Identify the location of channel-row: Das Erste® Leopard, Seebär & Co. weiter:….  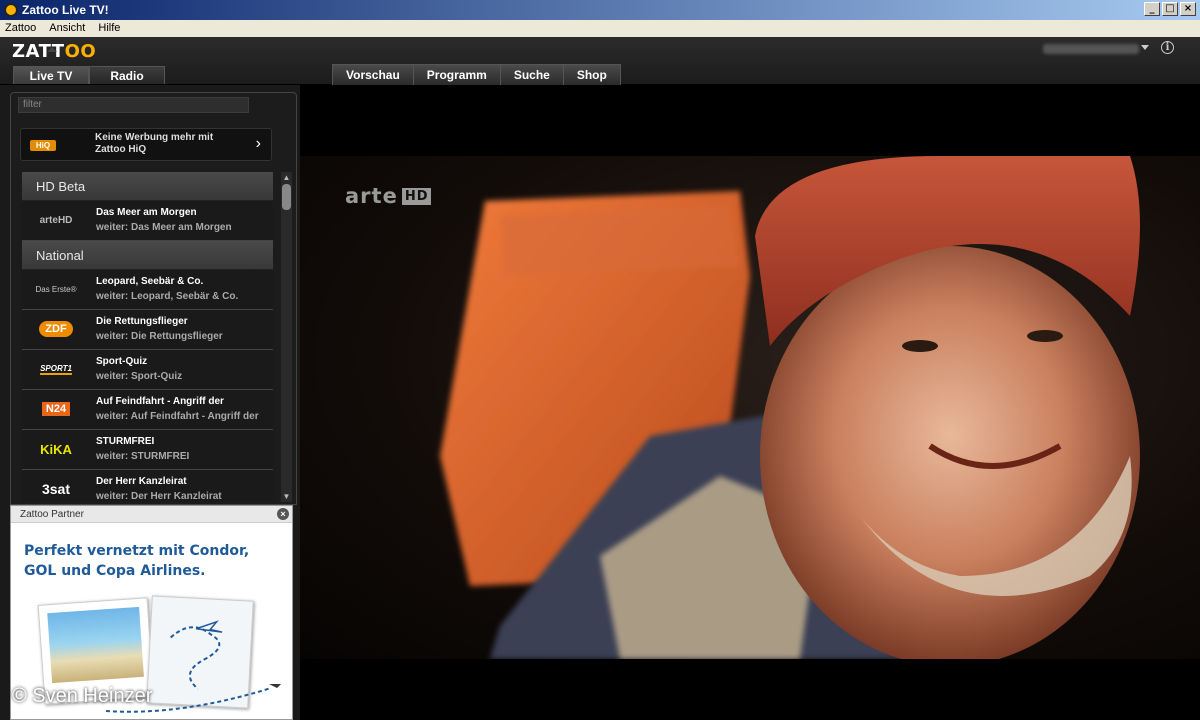
(147, 290).